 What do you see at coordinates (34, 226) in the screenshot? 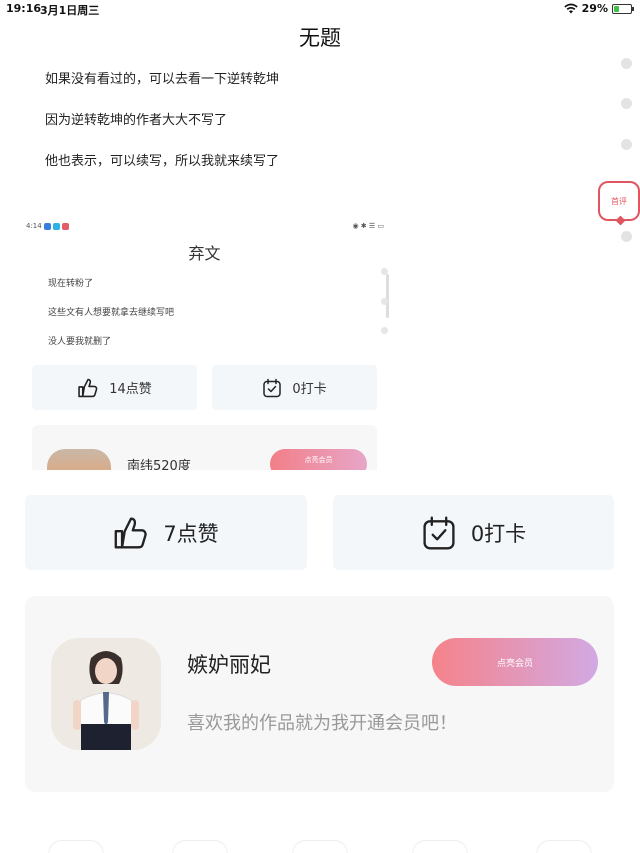
I see `embedded-status-time: 4:14` at bounding box center [34, 226].